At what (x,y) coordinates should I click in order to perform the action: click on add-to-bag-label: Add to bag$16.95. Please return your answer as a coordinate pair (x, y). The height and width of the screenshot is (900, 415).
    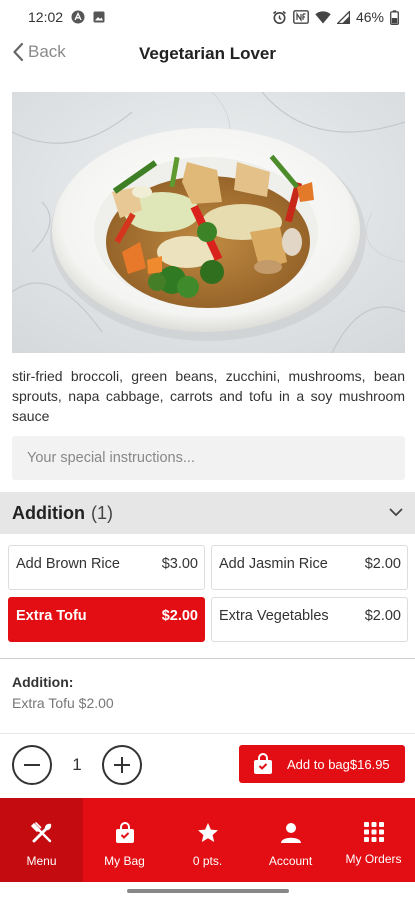
    Looking at the image, I should click on (338, 764).